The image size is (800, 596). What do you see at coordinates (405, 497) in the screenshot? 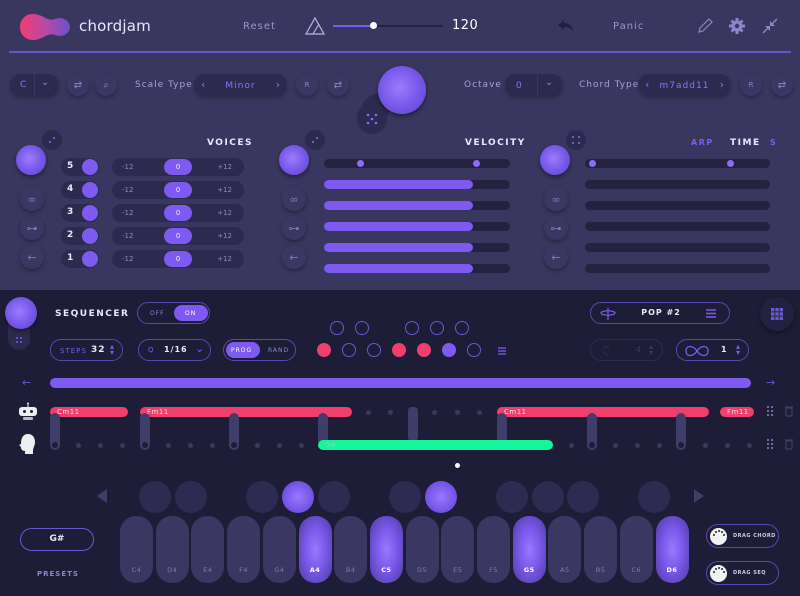
I see `piano-key-c-sharp5` at bounding box center [405, 497].